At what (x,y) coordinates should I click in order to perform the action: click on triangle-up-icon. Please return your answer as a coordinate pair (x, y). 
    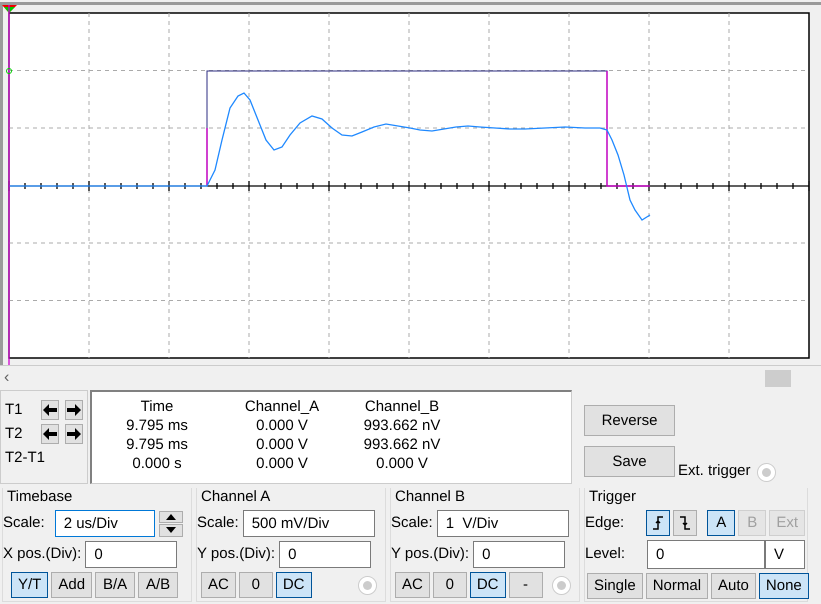
    Looking at the image, I should click on (171, 517).